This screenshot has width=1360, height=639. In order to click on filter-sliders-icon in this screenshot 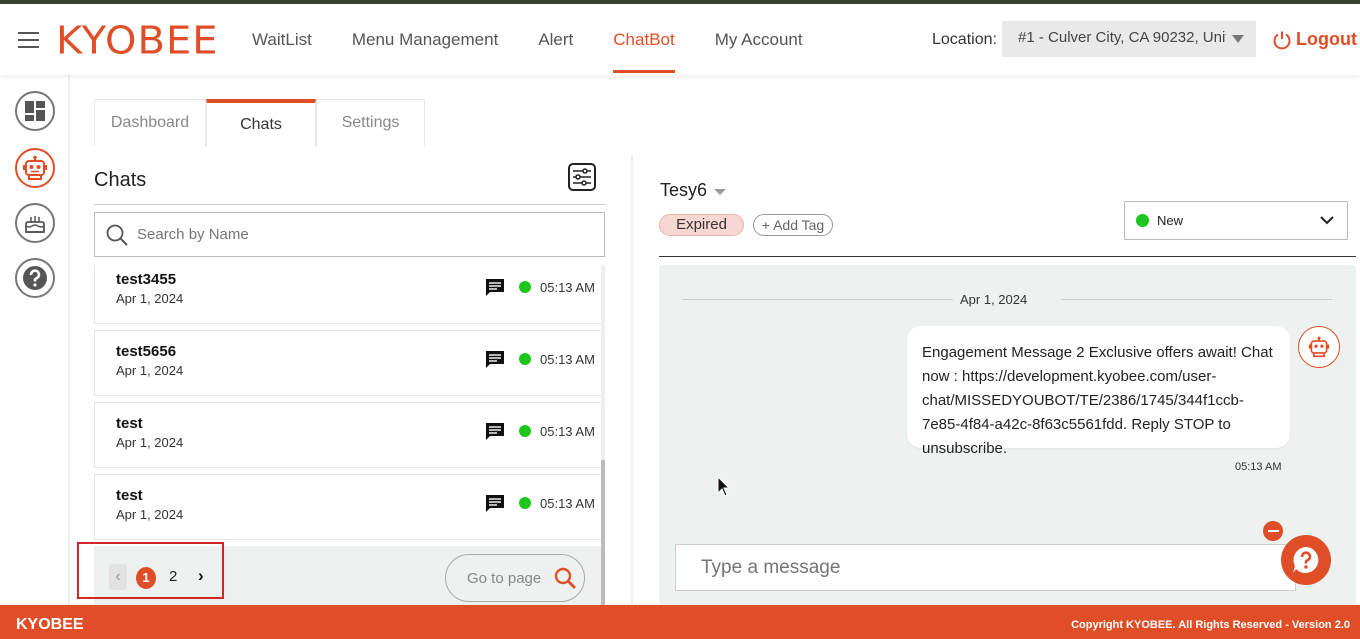, I will do `click(582, 177)`.